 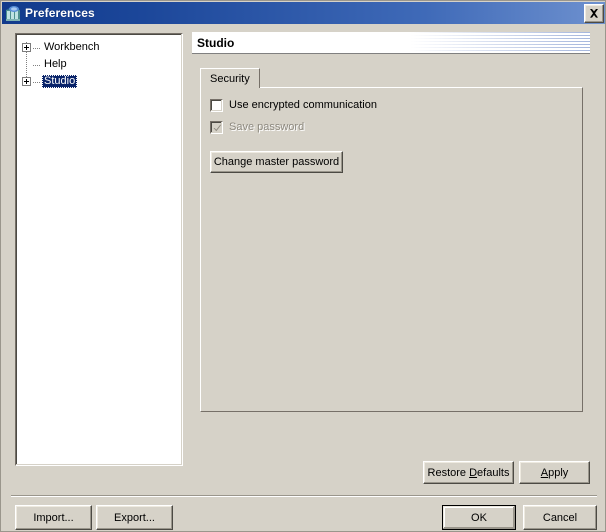 I want to click on tab-strip: Security, so click(x=391, y=78).